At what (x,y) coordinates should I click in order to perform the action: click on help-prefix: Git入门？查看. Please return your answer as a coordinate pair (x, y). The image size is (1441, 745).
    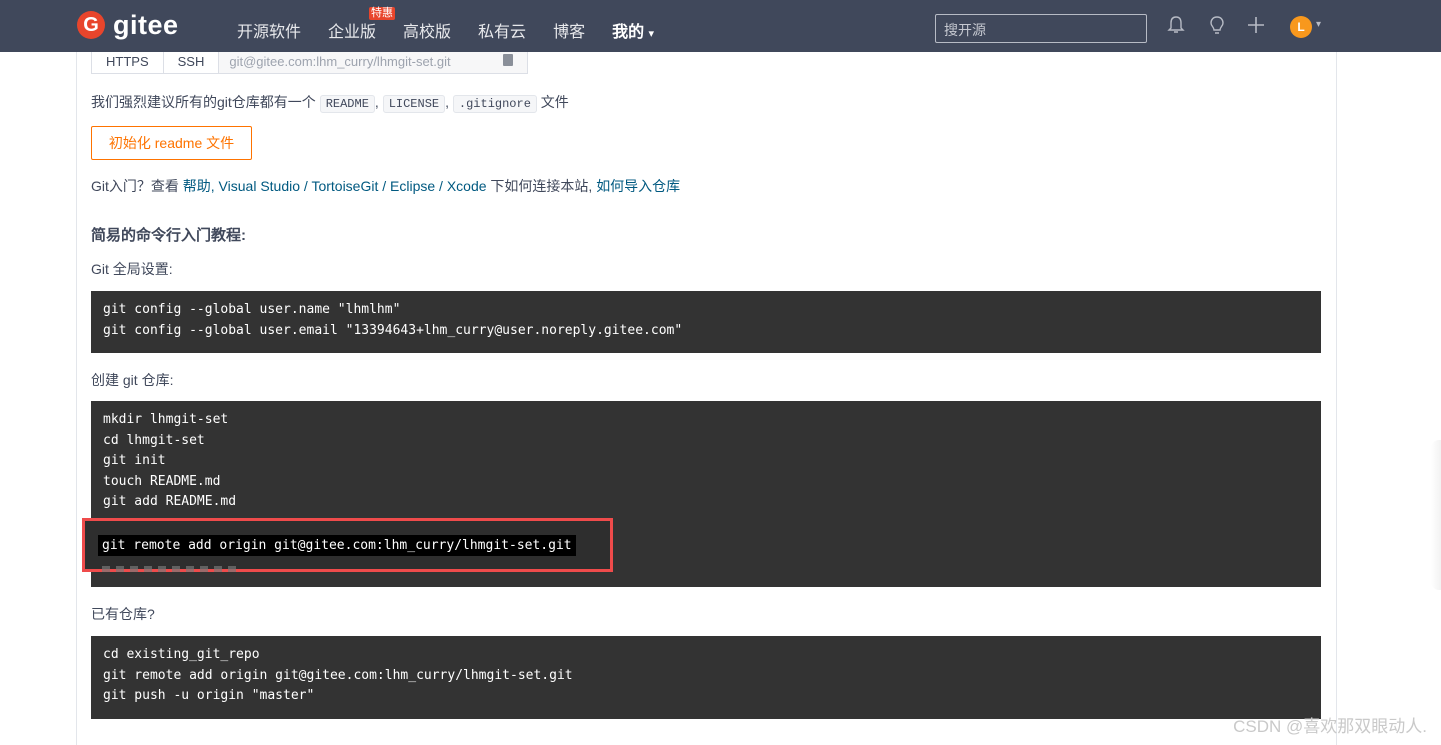
    Looking at the image, I should click on (137, 186).